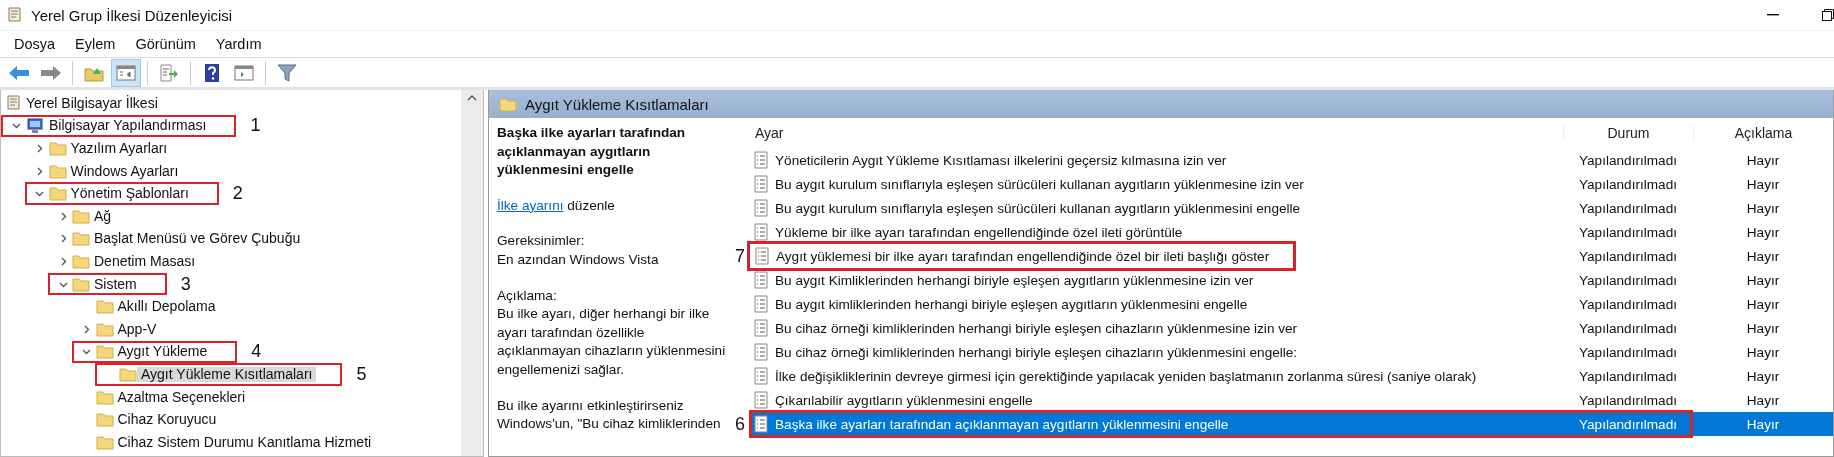 This screenshot has width=1834, height=457. What do you see at coordinates (237, 194) in the screenshot?
I see `callout-number: 2` at bounding box center [237, 194].